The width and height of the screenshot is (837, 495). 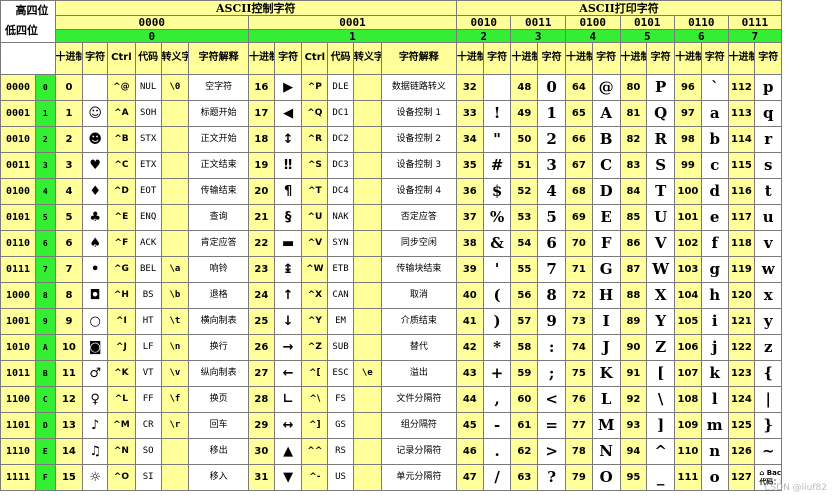 I want to click on p0-dec: 37, so click(x=469, y=217).